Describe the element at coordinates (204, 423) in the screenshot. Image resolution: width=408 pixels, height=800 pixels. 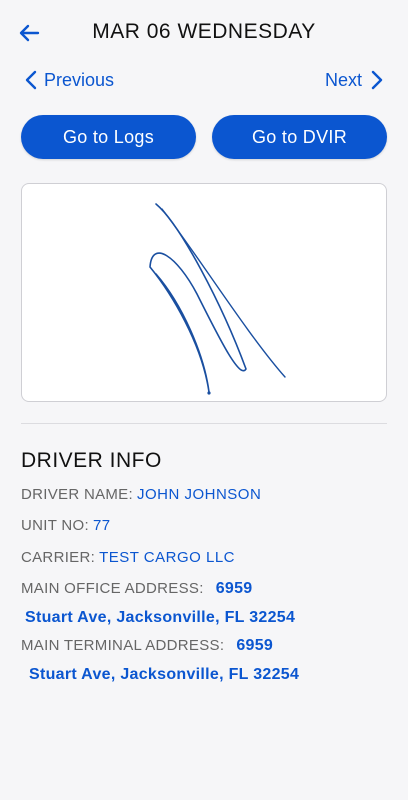
I see `divider` at that location.